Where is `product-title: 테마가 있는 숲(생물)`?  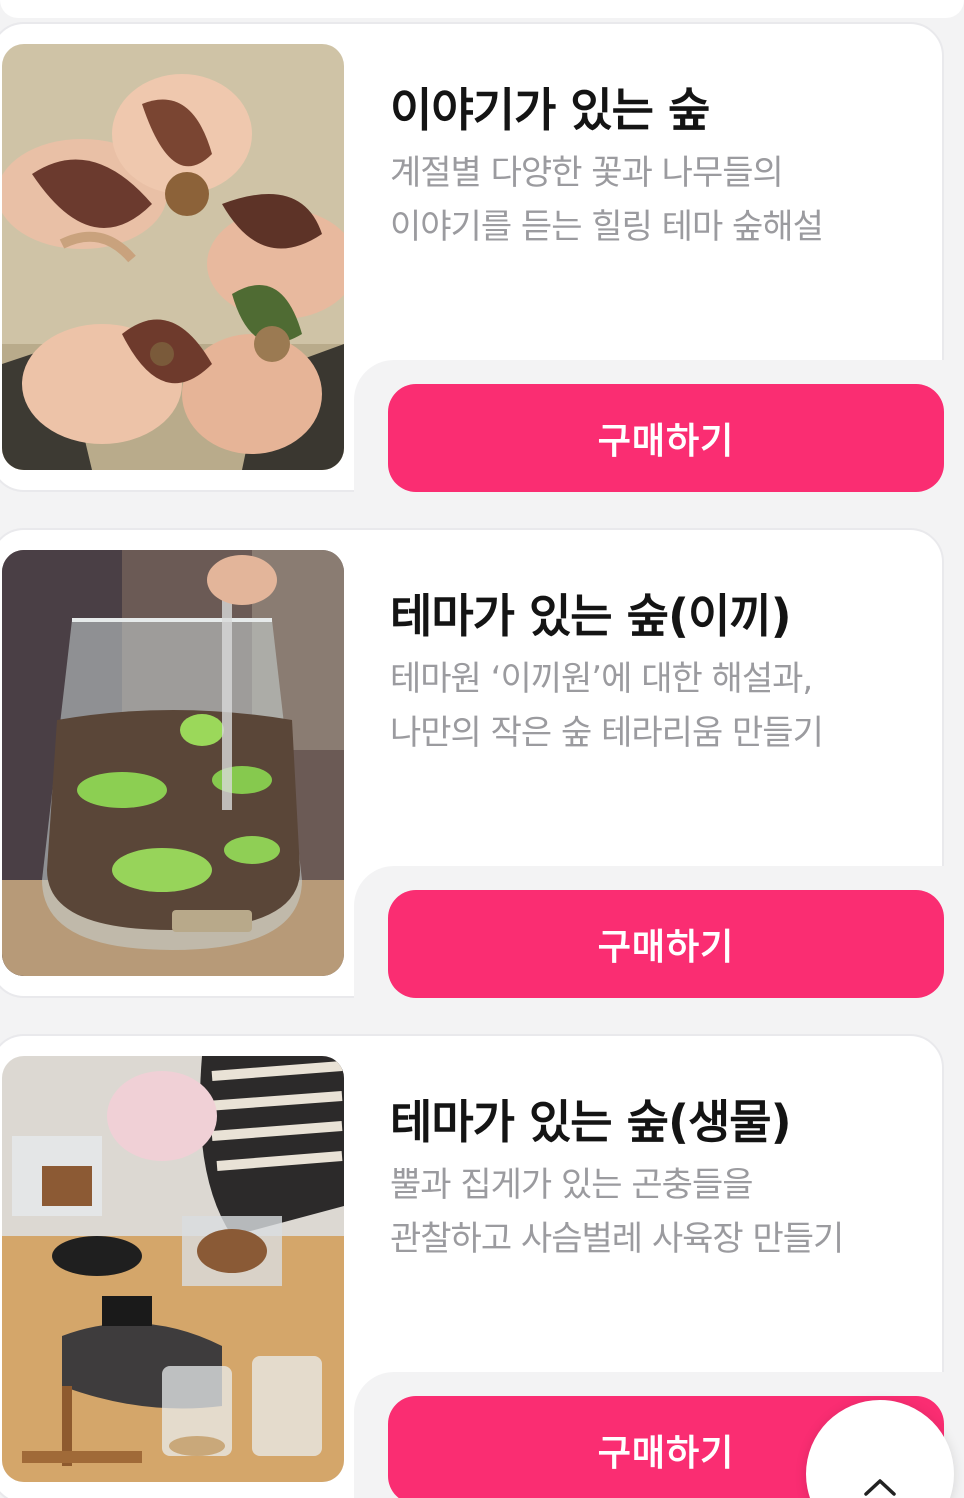 product-title: 테마가 있는 숲(생물) is located at coordinates (591, 1122).